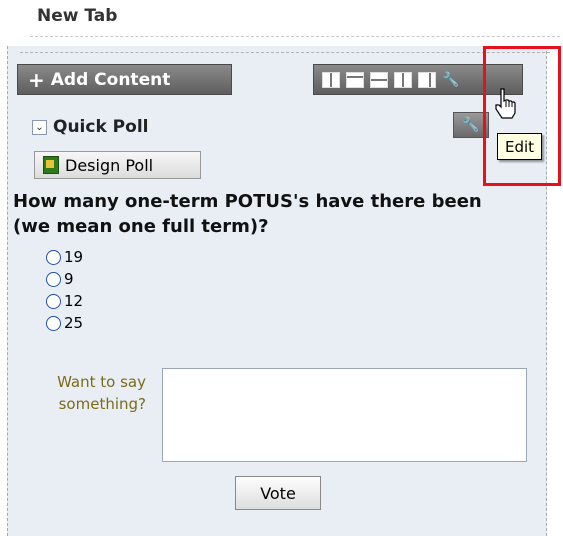  Describe the element at coordinates (519, 146) in the screenshot. I see `edit-tooltip: Edit` at that location.